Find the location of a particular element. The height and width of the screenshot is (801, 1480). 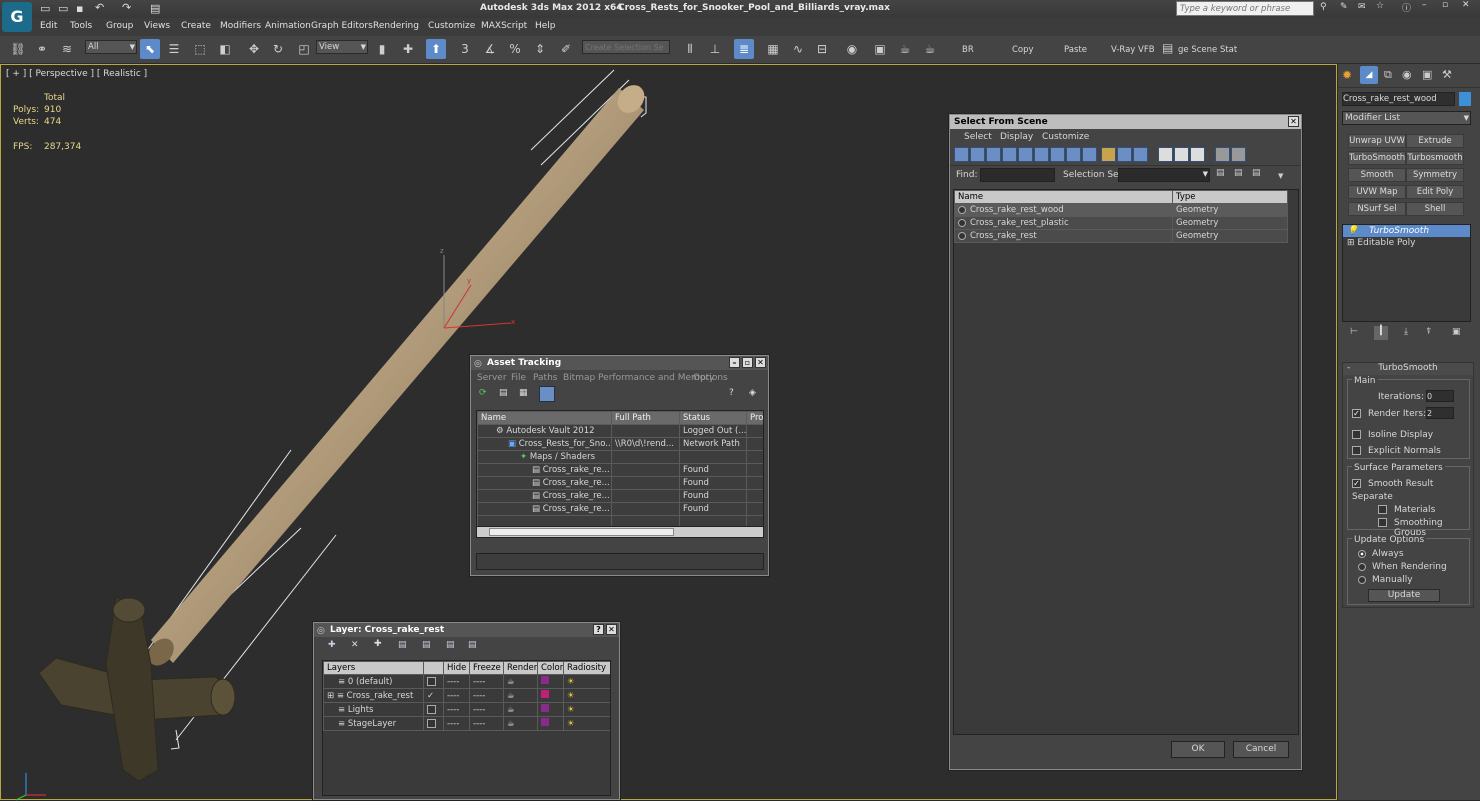

help-icon: ⓘ is located at coordinates (1406, 7).